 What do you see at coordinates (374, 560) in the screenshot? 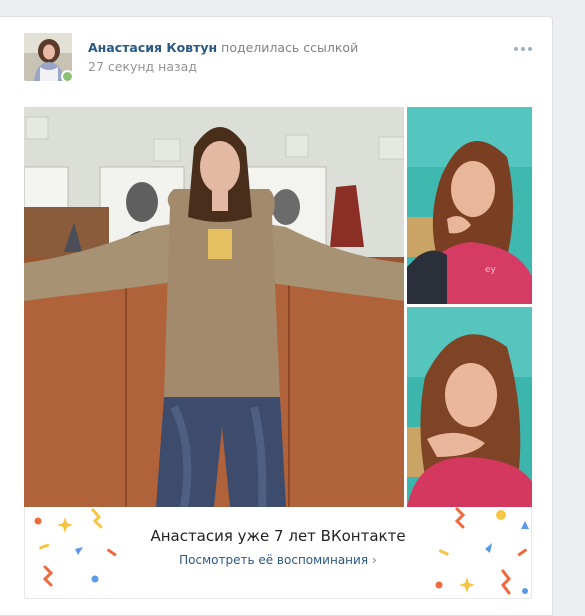
I see `chevron-right-icon: ›` at bounding box center [374, 560].